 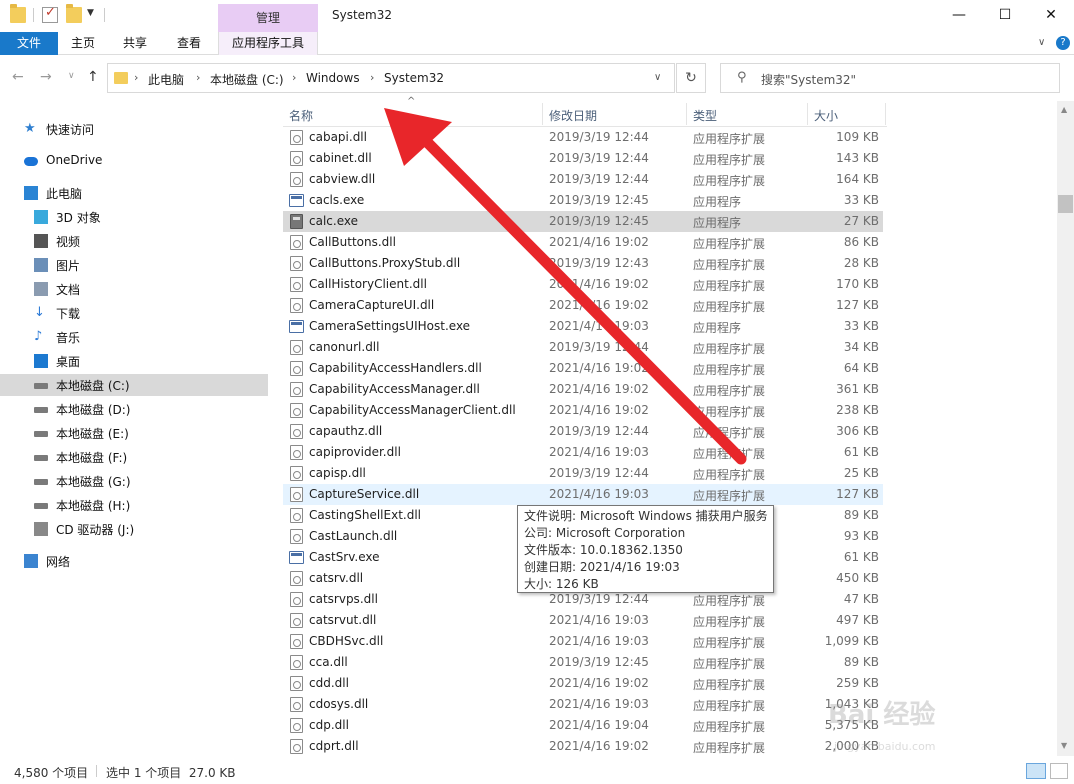 I want to click on file-row: capauthz.dll 2019/3/19 12:44 应用程序扩展 306 KB, so click(x=583, y=431).